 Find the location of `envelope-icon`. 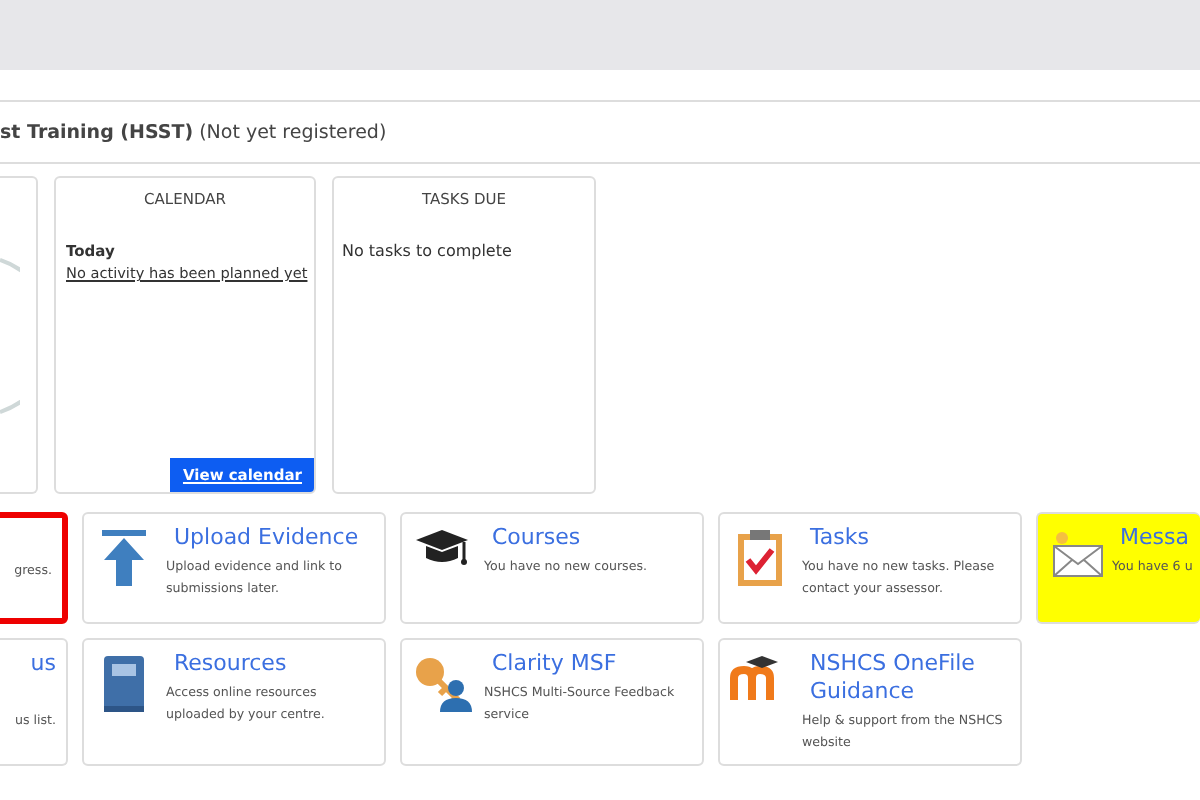

envelope-icon is located at coordinates (1078, 554).